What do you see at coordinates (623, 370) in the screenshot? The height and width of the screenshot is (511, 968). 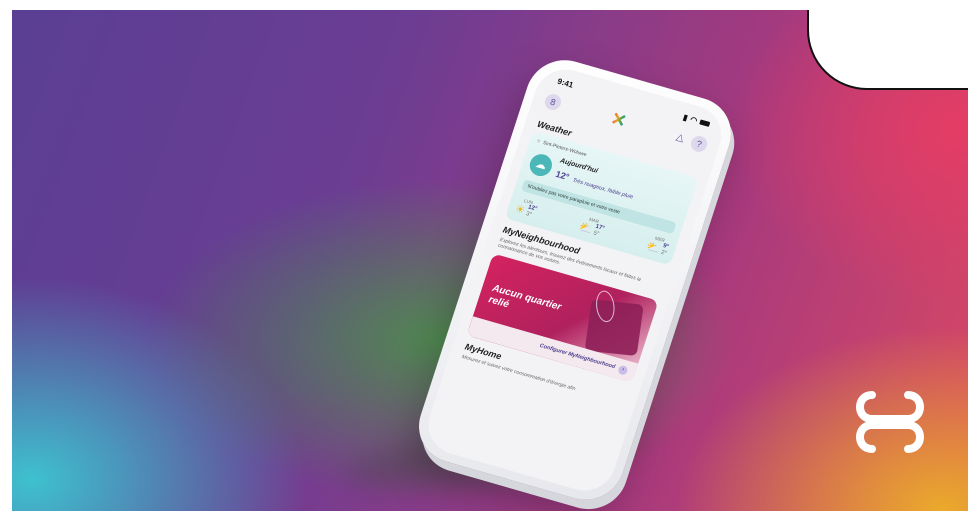 I see `arrow-right-icon: ›` at bounding box center [623, 370].